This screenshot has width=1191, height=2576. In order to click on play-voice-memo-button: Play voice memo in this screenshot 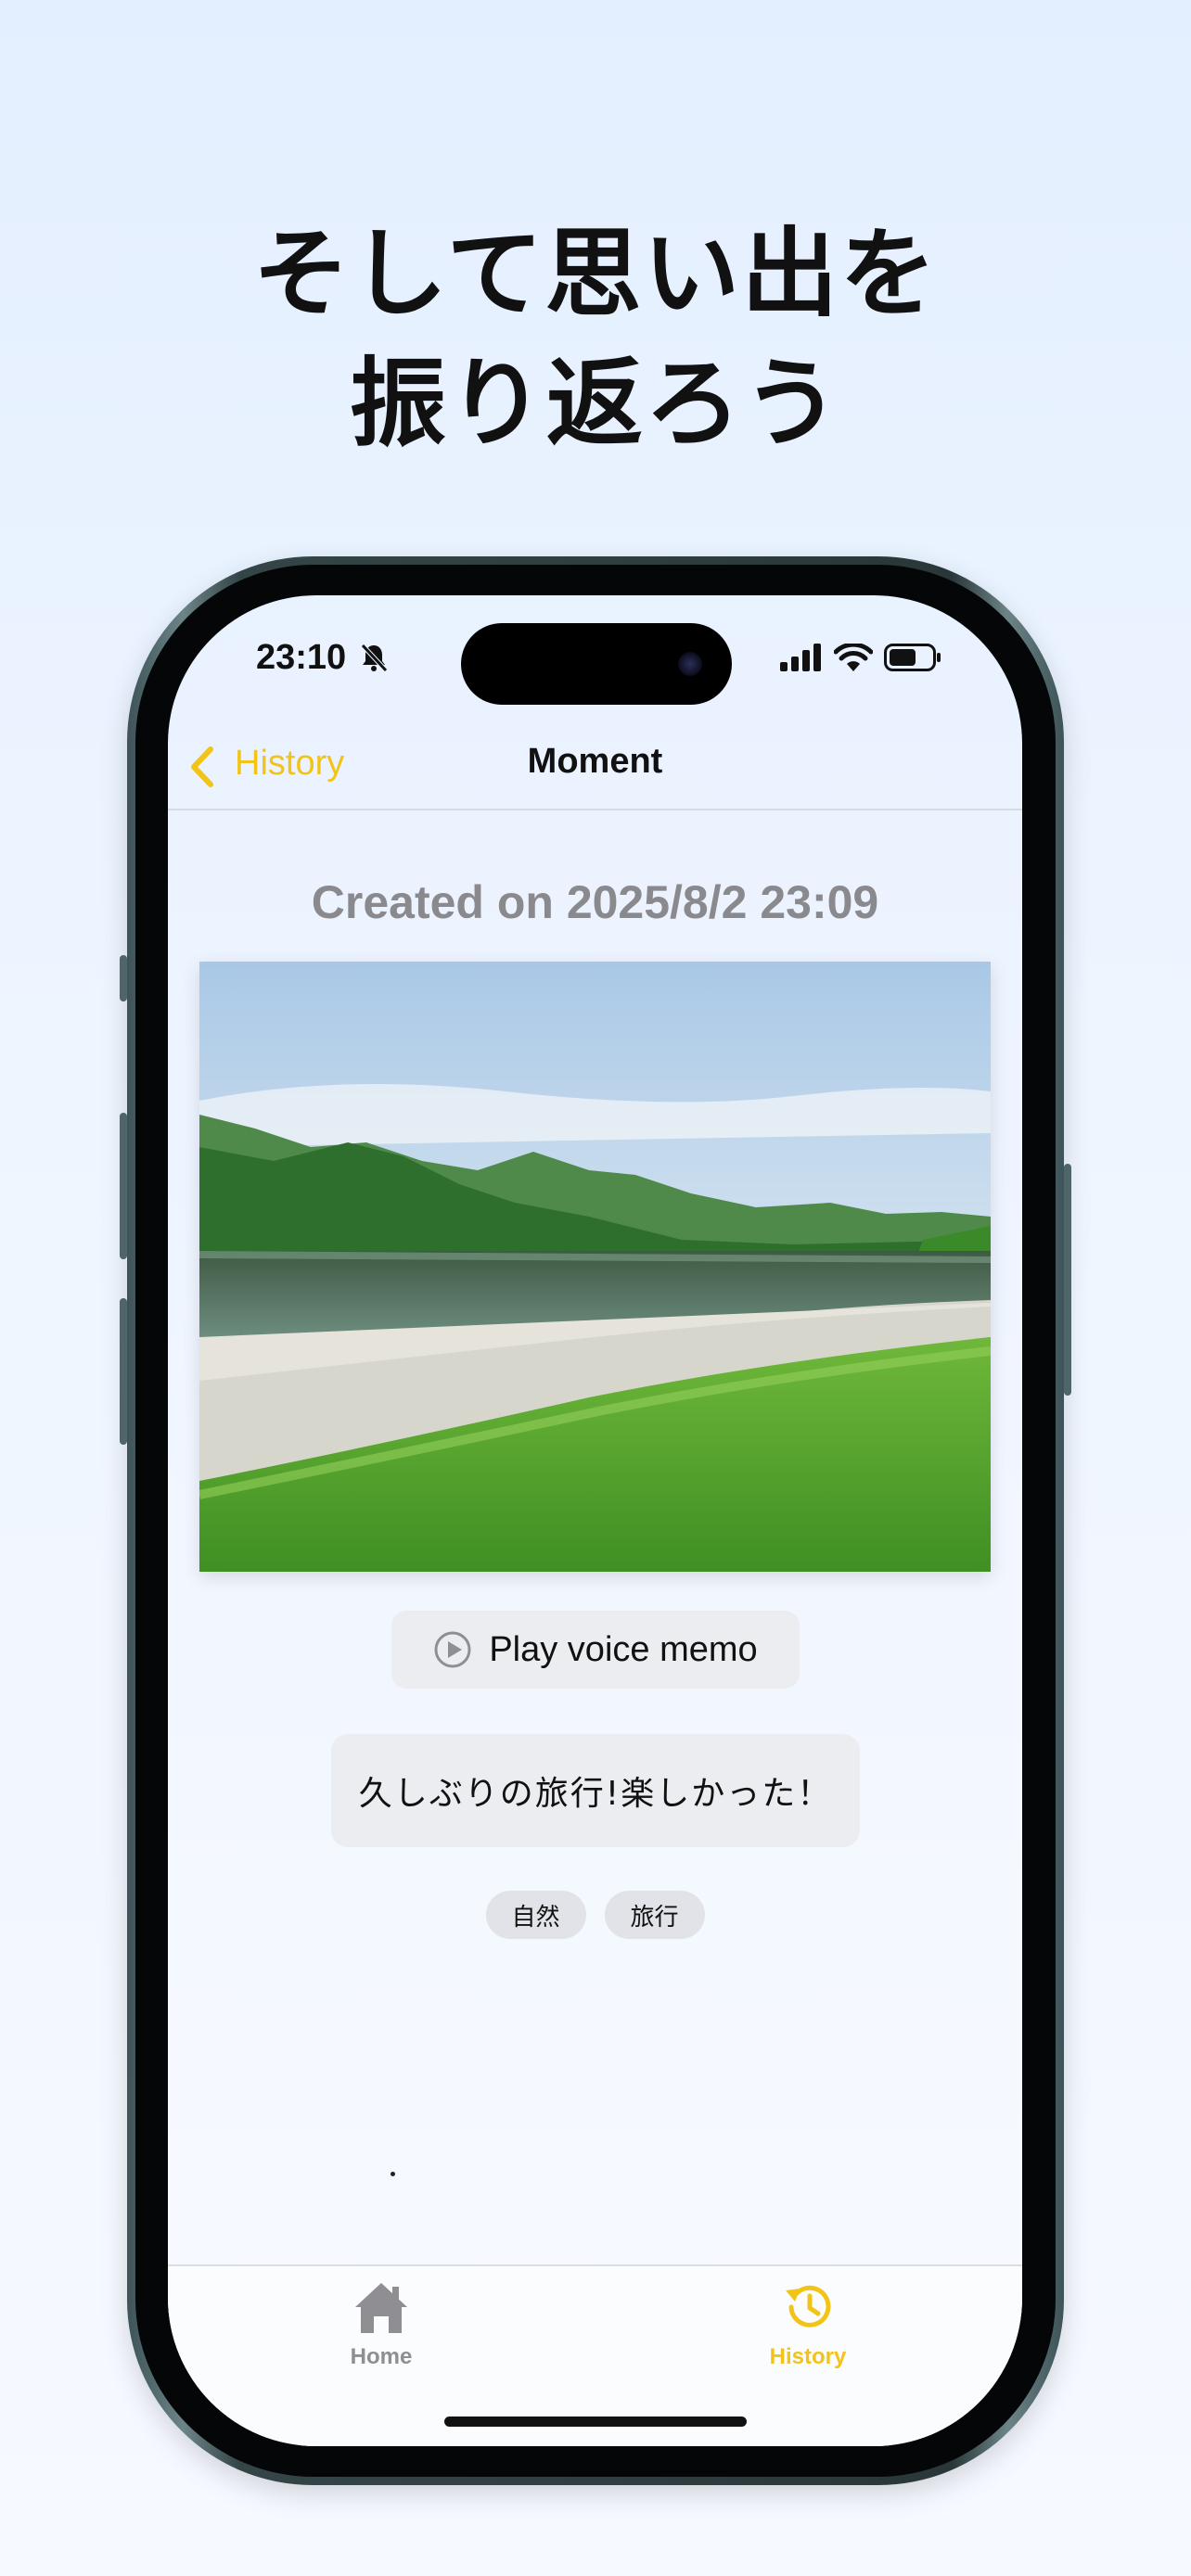, I will do `click(595, 1650)`.